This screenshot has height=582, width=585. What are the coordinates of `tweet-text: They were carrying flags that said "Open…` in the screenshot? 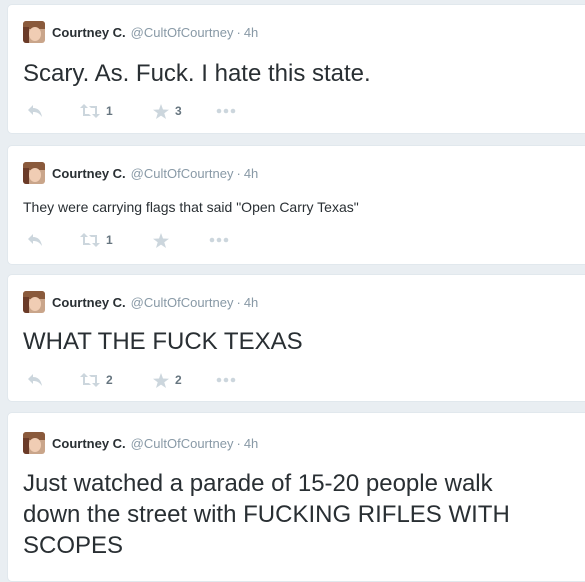 It's located at (191, 207).